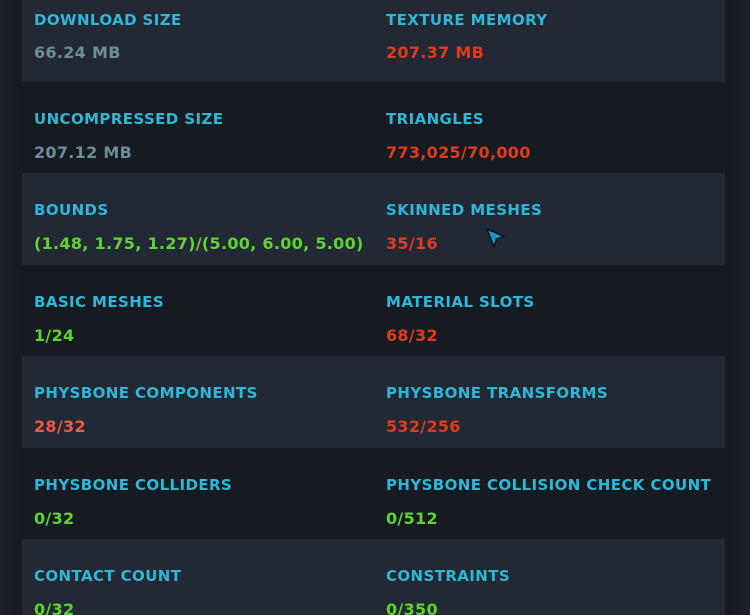 This screenshot has width=750, height=615. I want to click on stat-value: 28/32, so click(60, 427).